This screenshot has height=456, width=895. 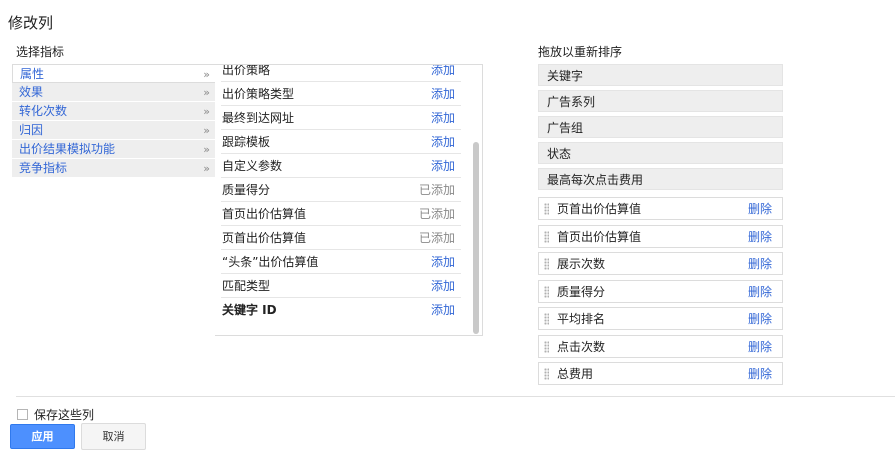 I want to click on metric-row: 跟踪模板 添加, so click(x=341, y=142).